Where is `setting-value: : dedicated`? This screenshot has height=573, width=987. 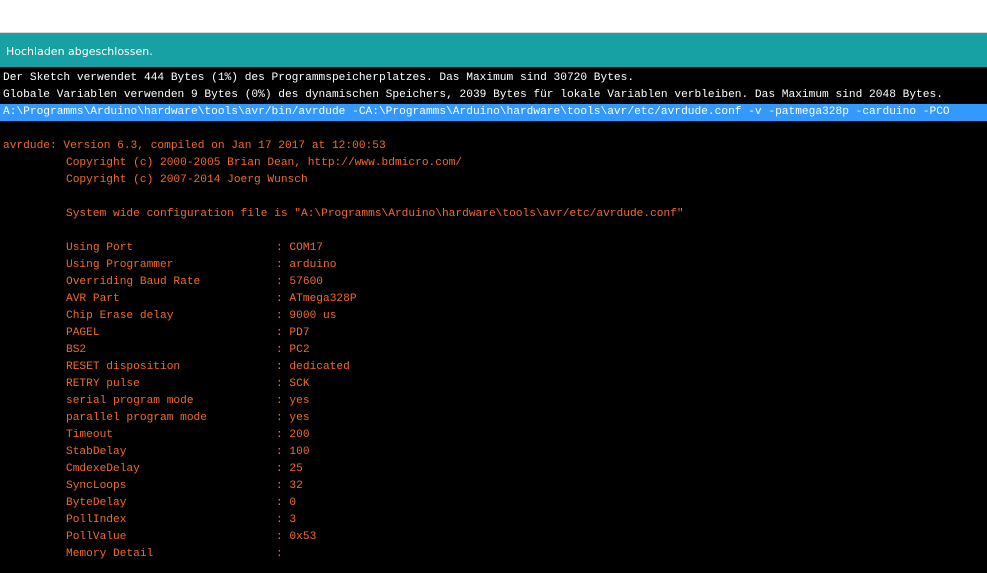
setting-value: : dedicated is located at coordinates (313, 367).